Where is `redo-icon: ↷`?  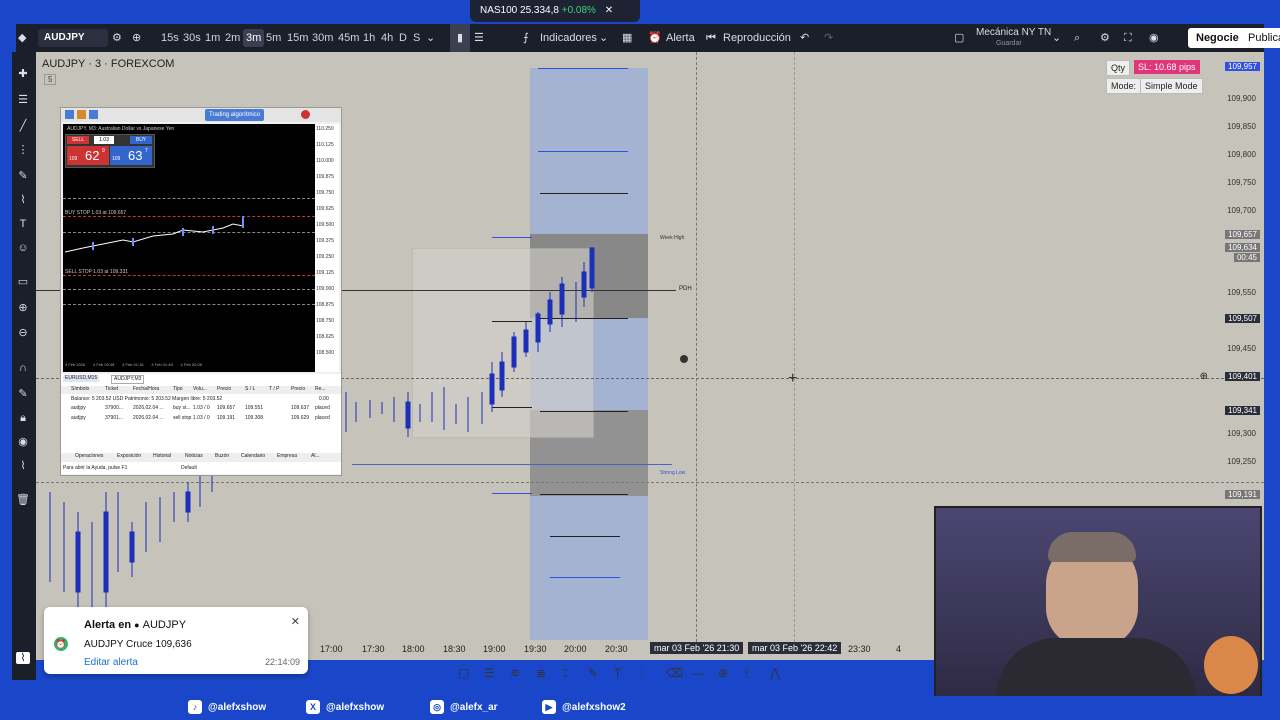 redo-icon: ↷ is located at coordinates (828, 38).